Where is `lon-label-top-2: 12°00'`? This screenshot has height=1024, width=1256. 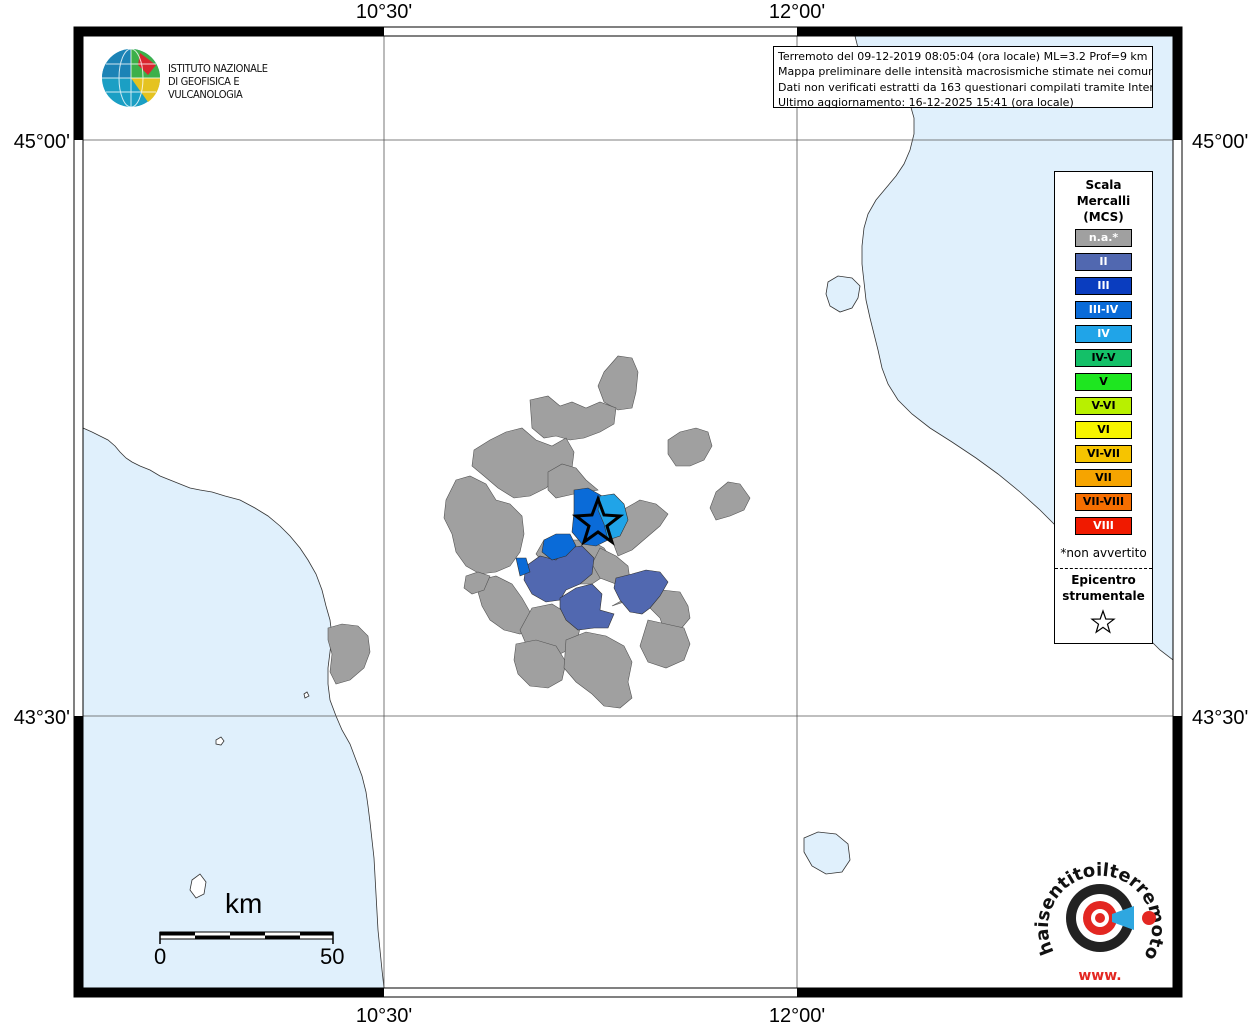 lon-label-top-2: 12°00' is located at coordinates (797, 12).